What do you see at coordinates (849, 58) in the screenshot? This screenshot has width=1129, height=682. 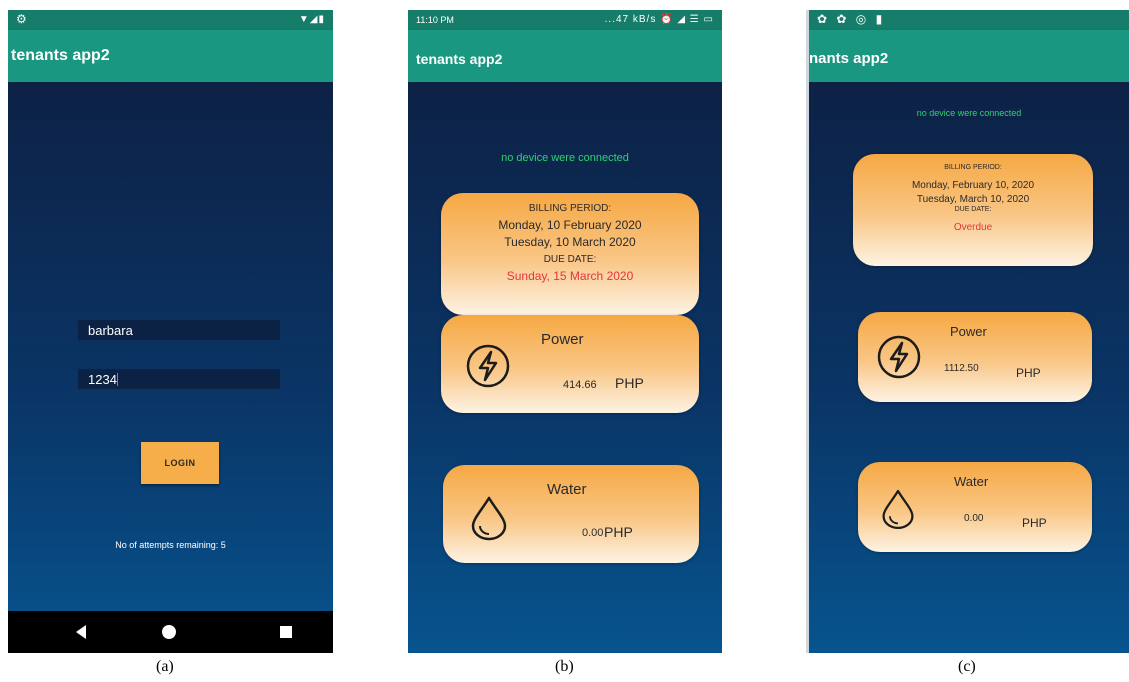 I see `app-title: nants app2` at bounding box center [849, 58].